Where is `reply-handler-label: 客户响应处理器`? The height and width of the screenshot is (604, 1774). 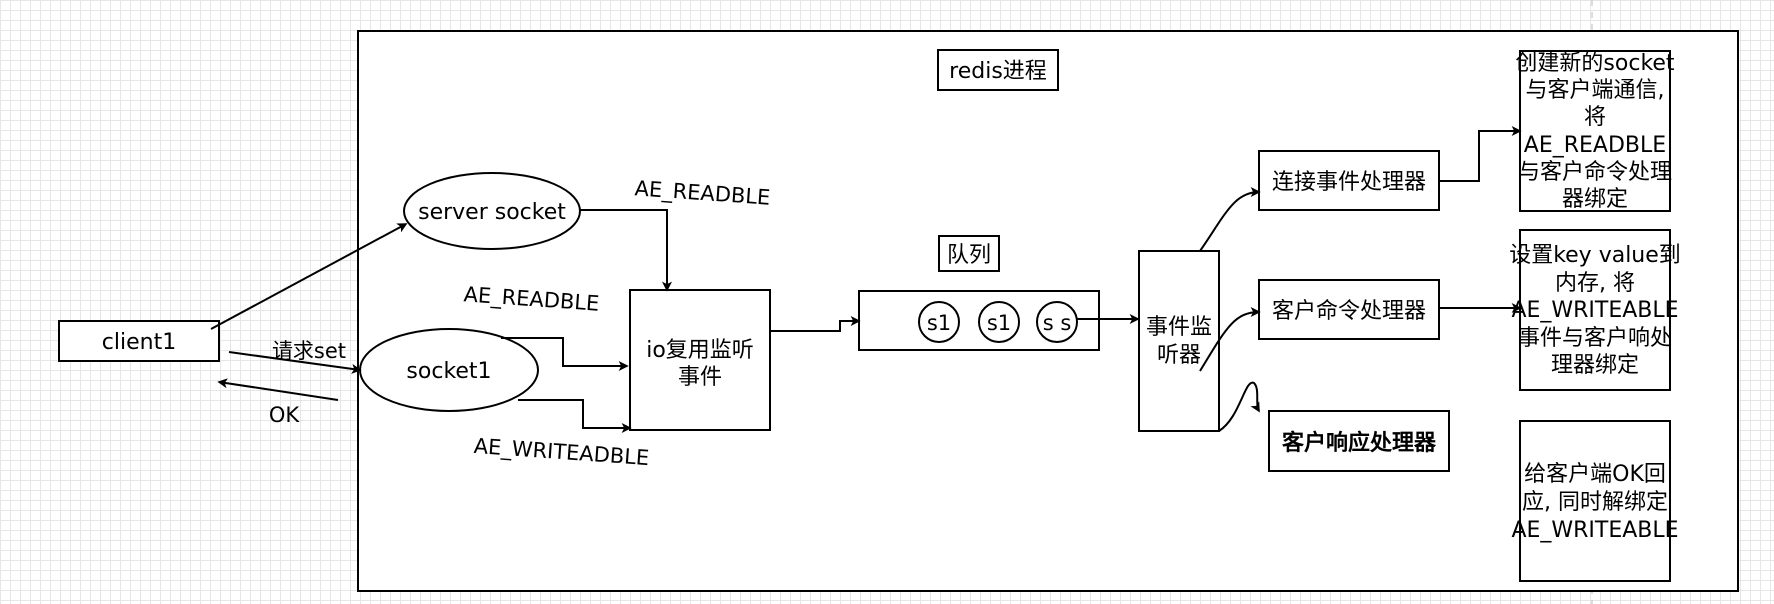
reply-handler-label: 客户响应处理器 is located at coordinates (1359, 443).